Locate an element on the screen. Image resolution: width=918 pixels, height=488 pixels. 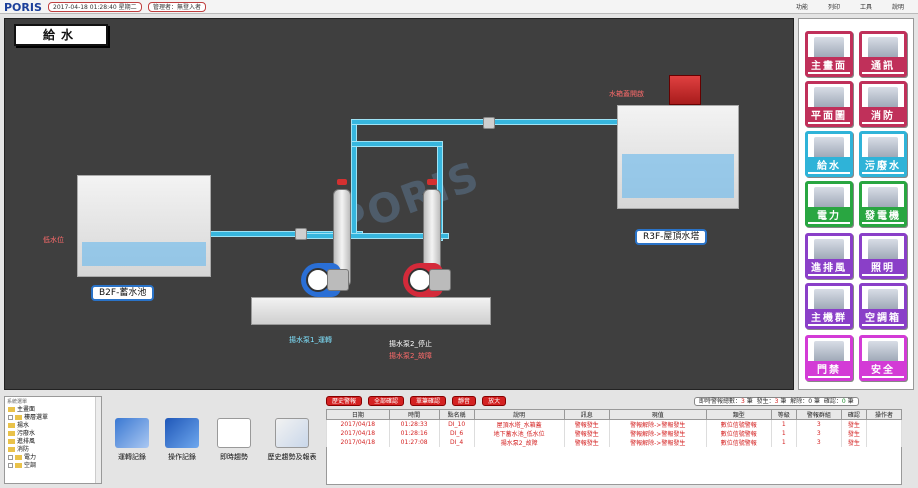
menu-help: 說明 is located at coordinates (898, 6).